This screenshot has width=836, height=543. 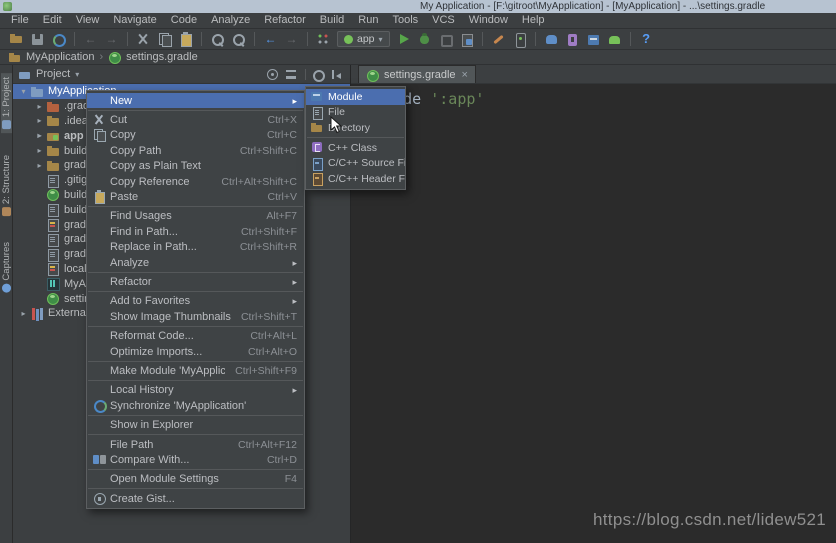 What do you see at coordinates (417, 74) in the screenshot?
I see `tab-settings-gradle: settings.gradle` at bounding box center [417, 74].